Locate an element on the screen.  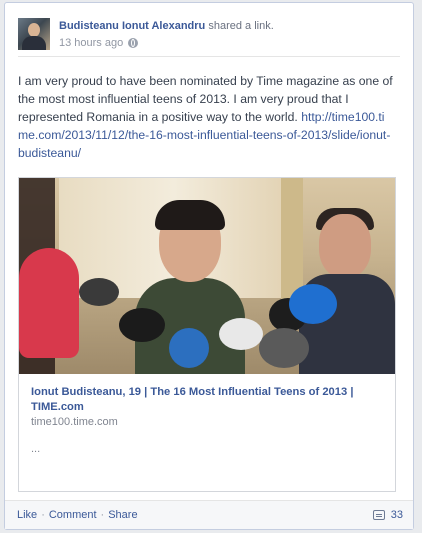
timestamp: 13 hours ago is located at coordinates (91, 43).